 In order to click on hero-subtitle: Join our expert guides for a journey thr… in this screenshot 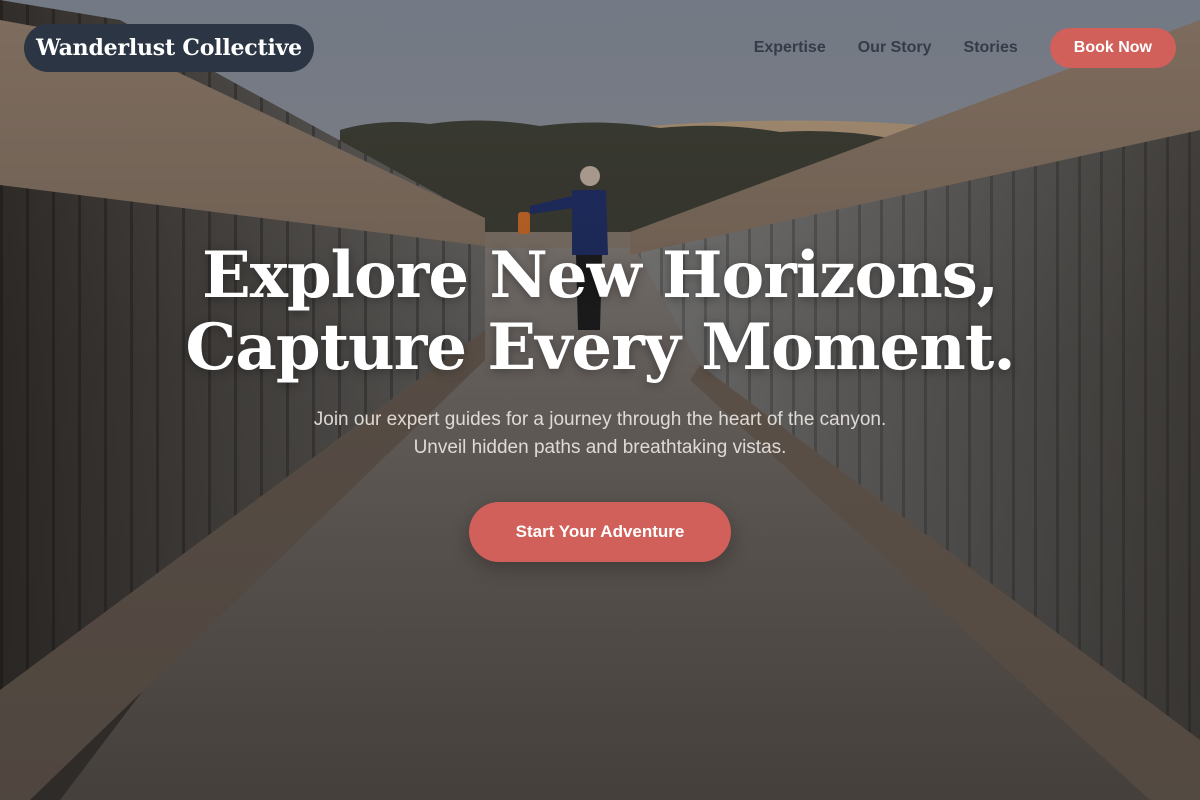, I will do `click(600, 434)`.